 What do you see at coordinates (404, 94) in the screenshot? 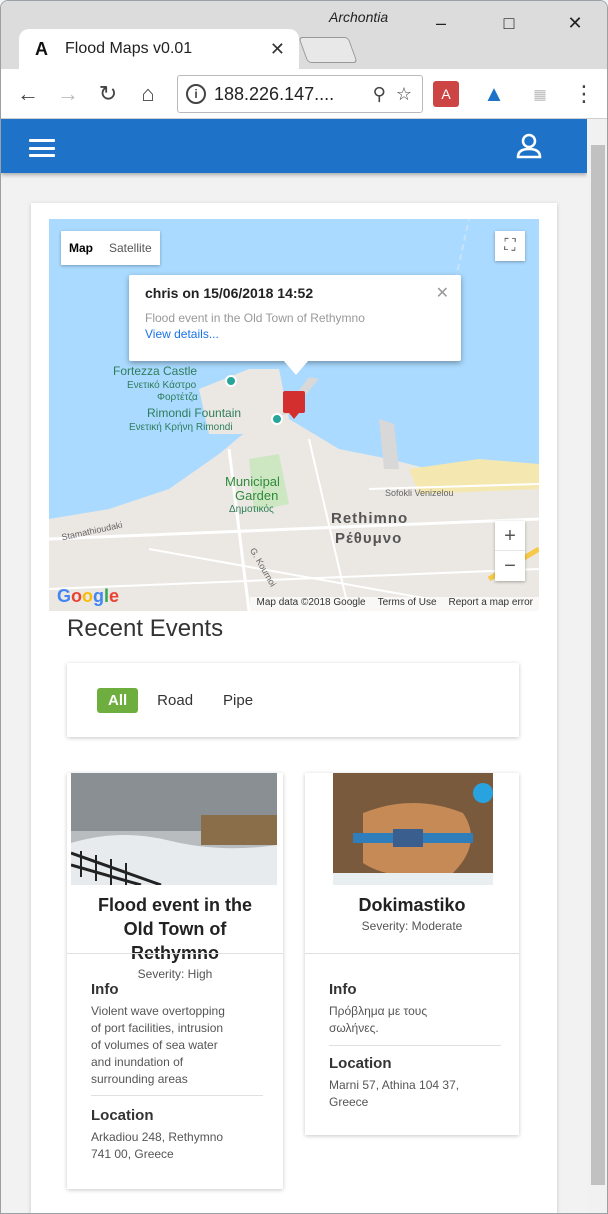
I see `bookmark-star-icon: ☆` at bounding box center [404, 94].